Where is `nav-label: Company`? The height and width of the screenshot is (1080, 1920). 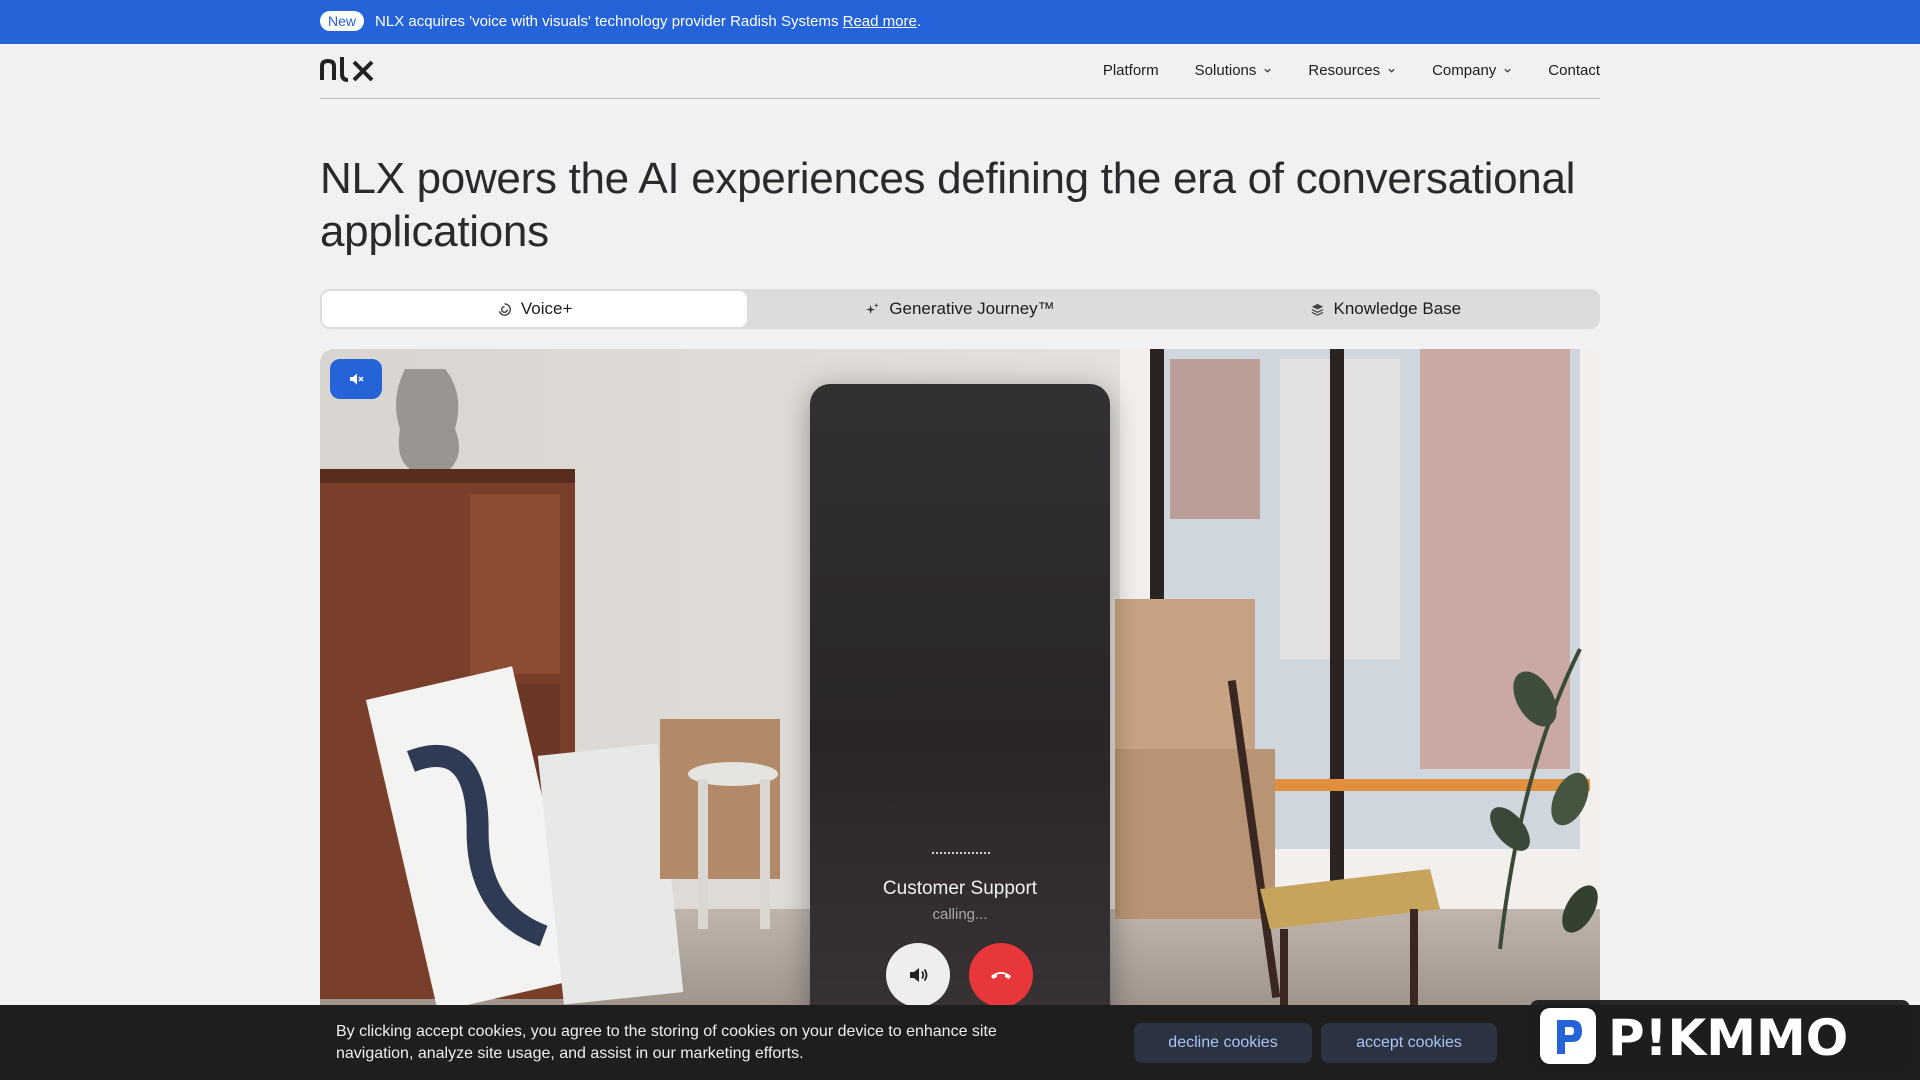
nav-label: Company is located at coordinates (1464, 70).